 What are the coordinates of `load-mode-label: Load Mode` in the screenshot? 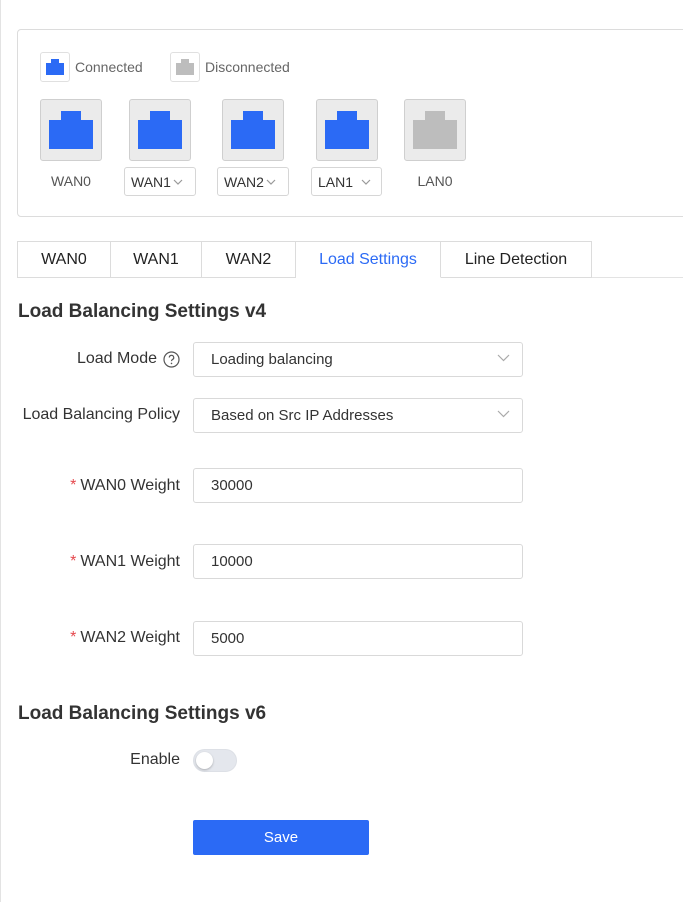 It's located at (128, 359).